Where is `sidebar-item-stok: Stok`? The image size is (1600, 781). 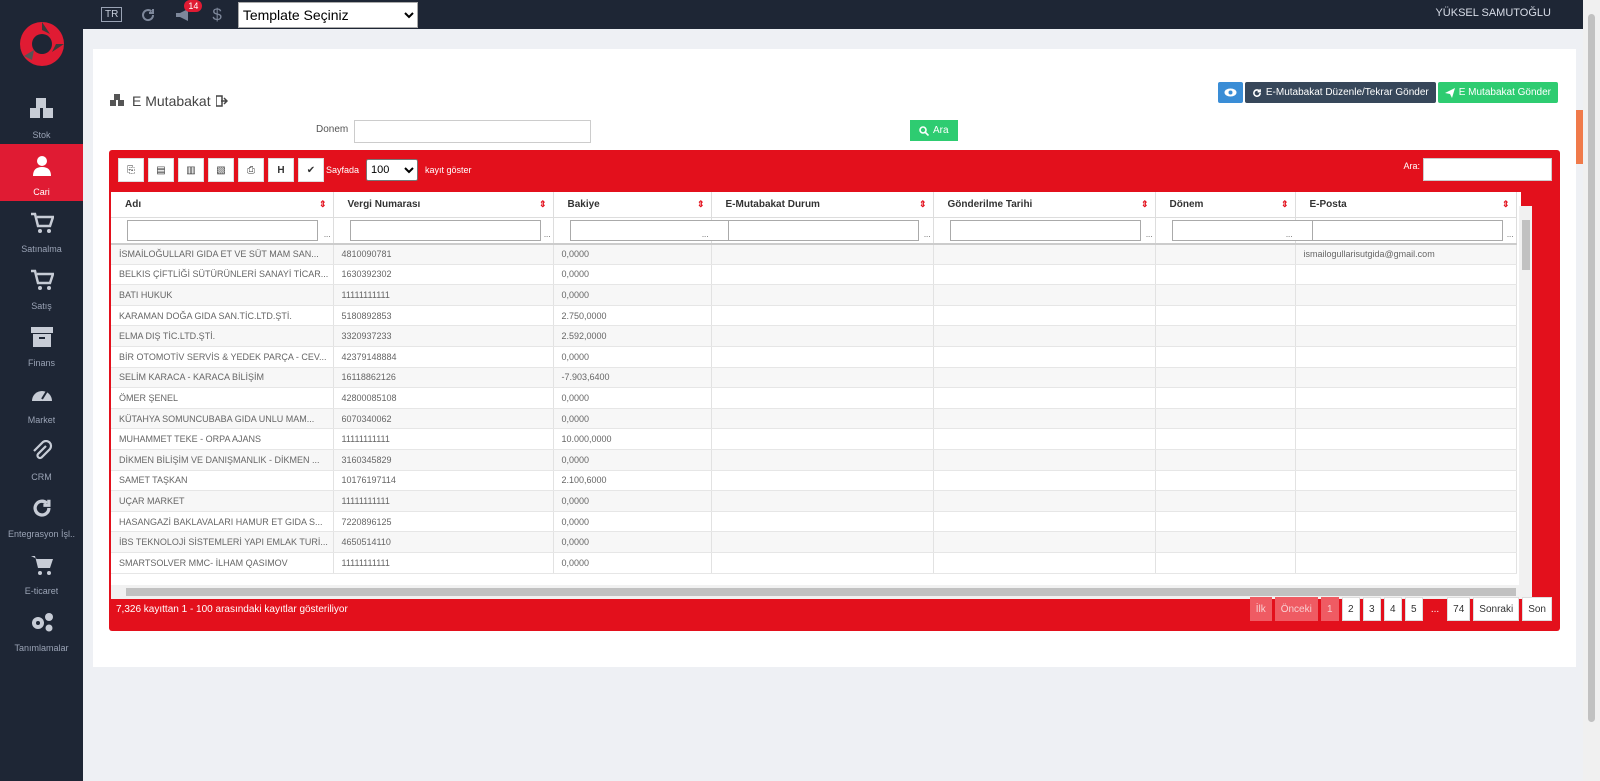
sidebar-item-stok: Stok is located at coordinates (41, 115).